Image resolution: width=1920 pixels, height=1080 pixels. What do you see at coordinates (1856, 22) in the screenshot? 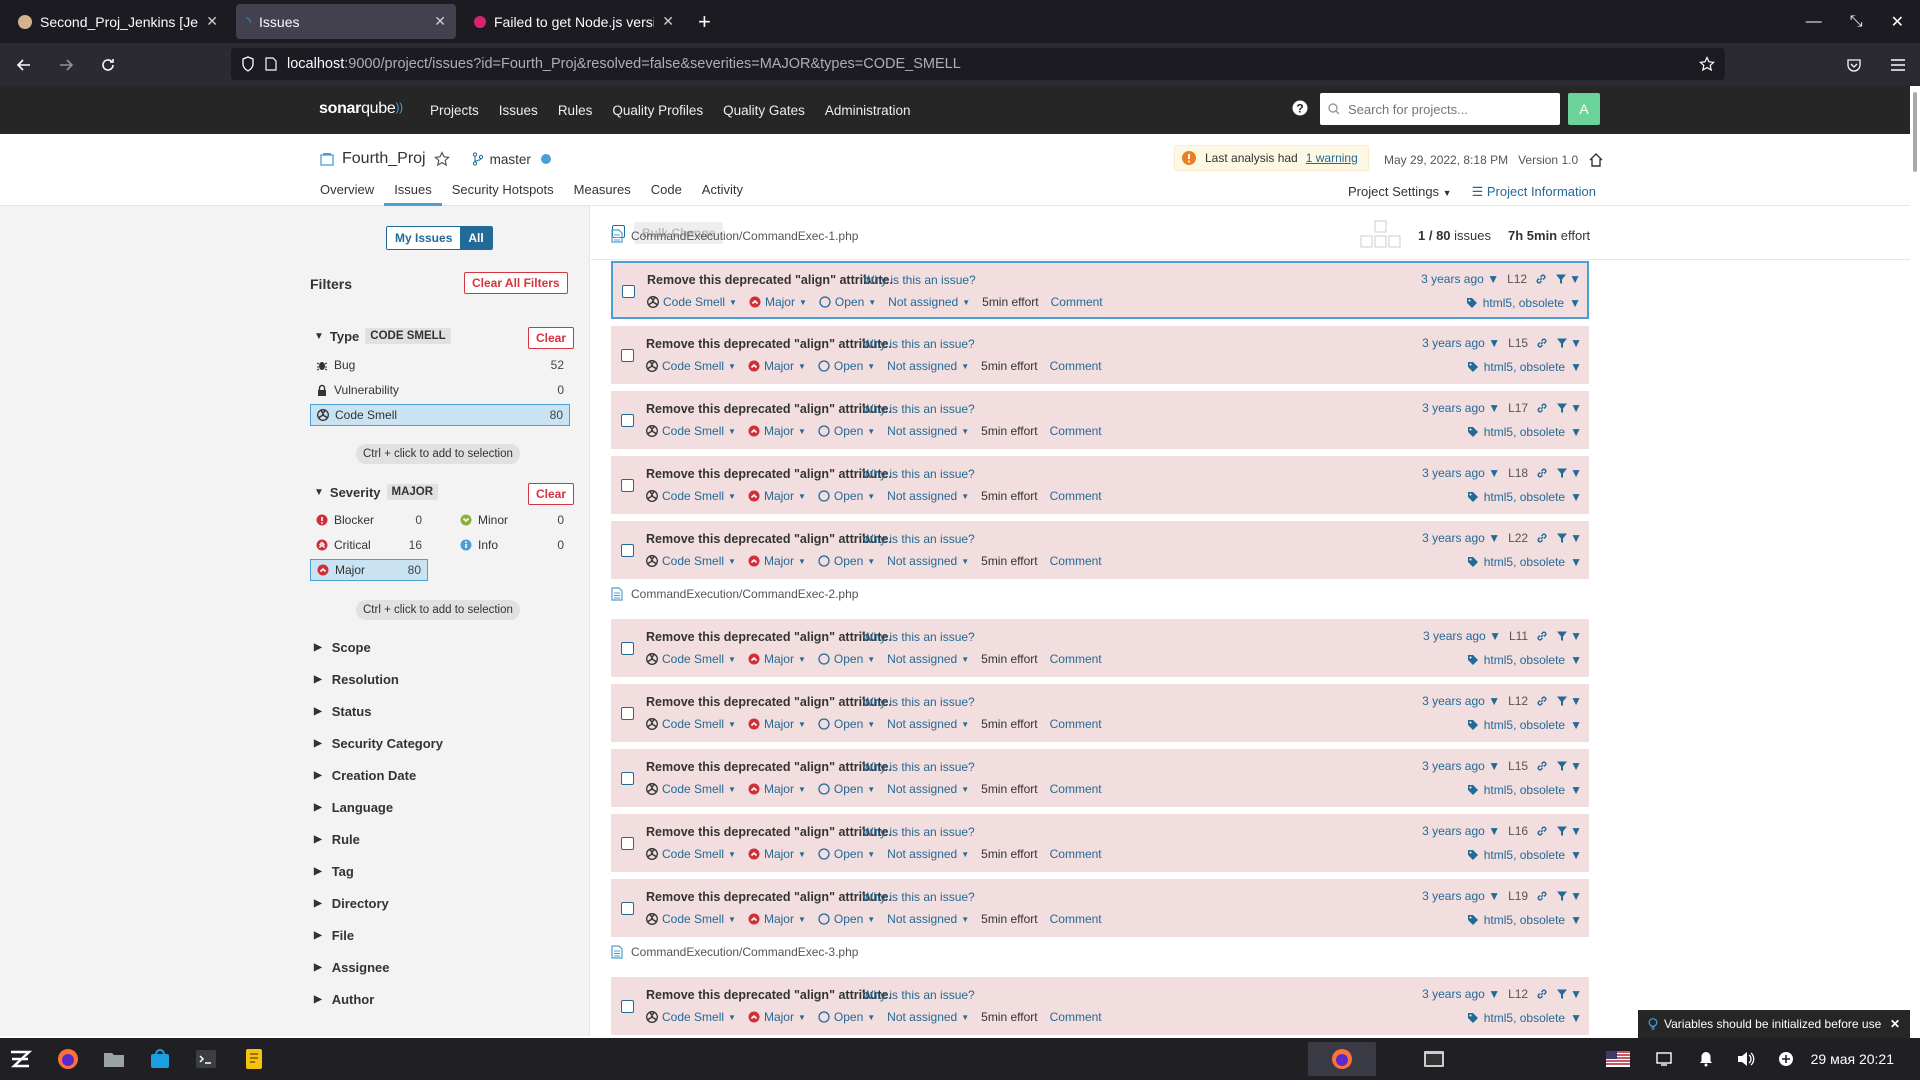
I see `restore-icon: ⤡` at bounding box center [1856, 22].